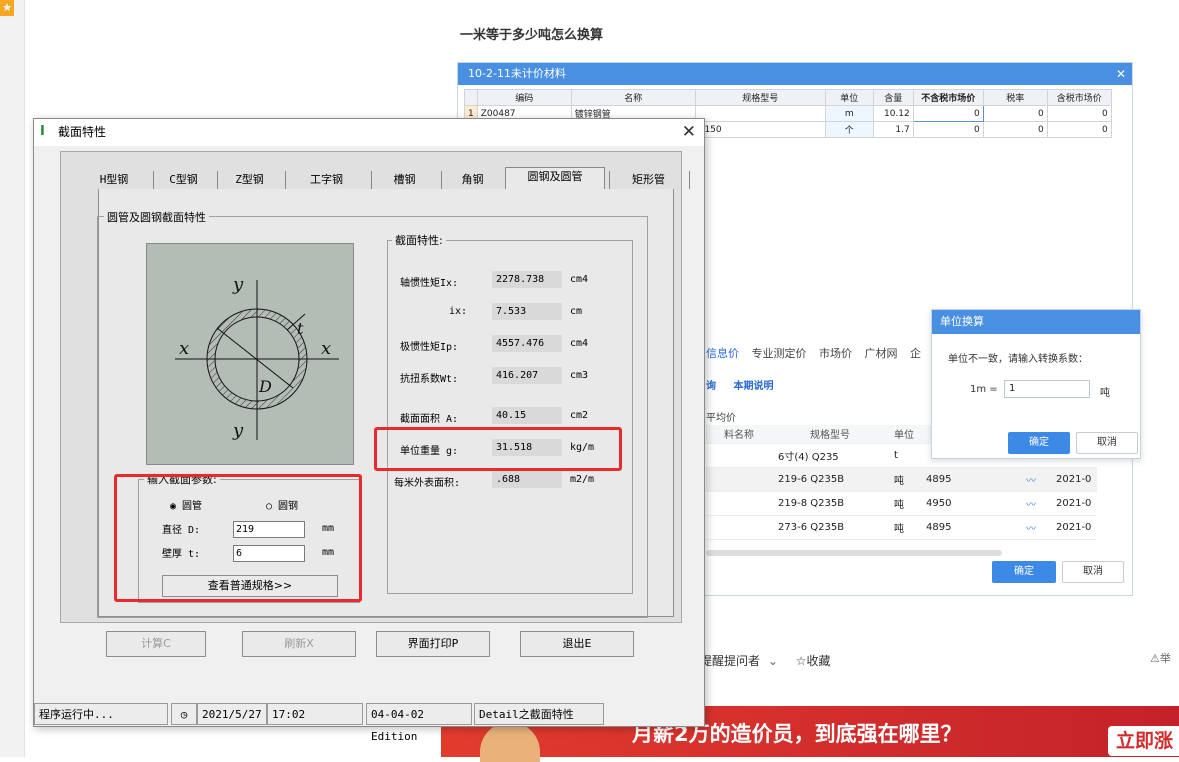  I want to click on left-strip, so click(12, 378).